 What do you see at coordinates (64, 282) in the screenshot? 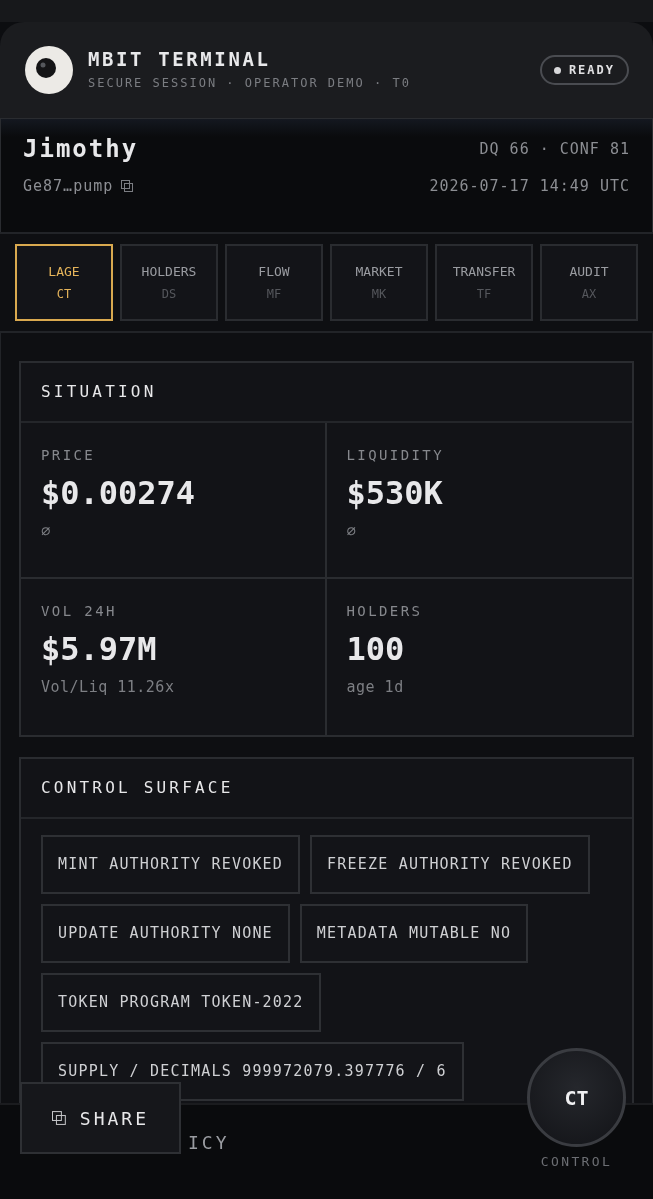
I see `tab: LAGE CT` at bounding box center [64, 282].